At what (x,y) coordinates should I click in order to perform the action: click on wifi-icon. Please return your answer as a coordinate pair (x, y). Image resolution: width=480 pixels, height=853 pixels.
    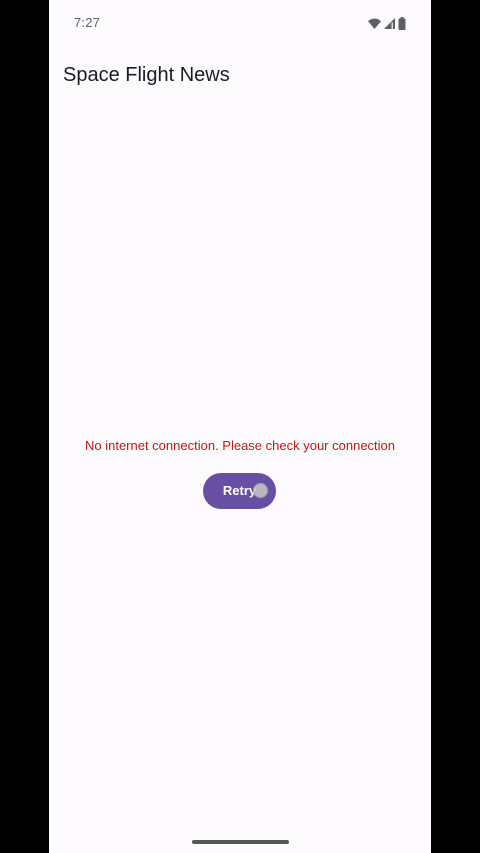
    Looking at the image, I should click on (374, 23).